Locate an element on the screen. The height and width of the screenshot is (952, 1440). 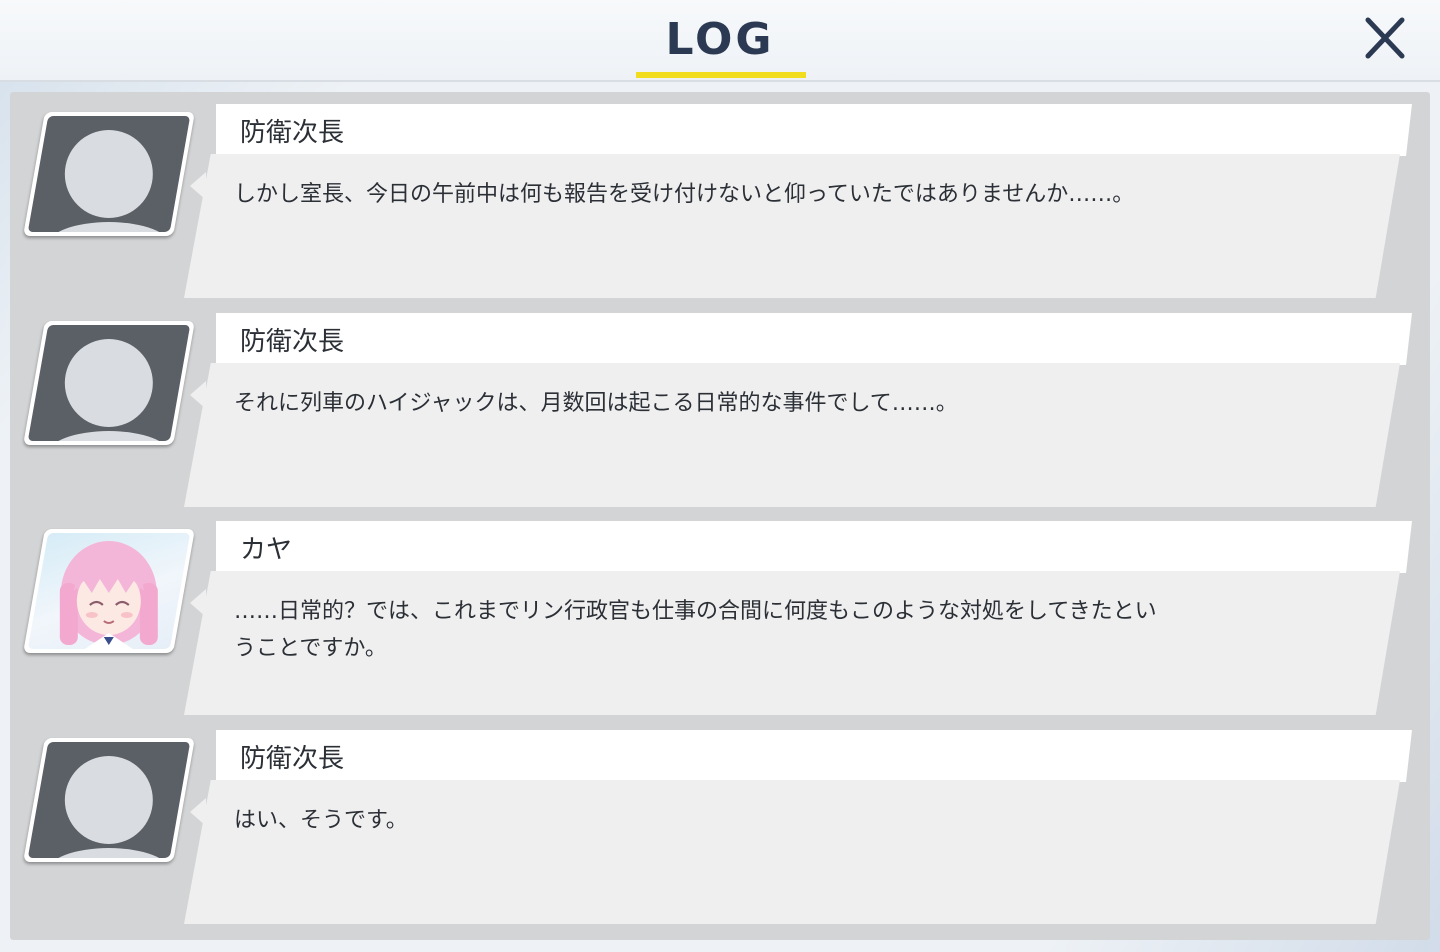
title-underline is located at coordinates (721, 75).